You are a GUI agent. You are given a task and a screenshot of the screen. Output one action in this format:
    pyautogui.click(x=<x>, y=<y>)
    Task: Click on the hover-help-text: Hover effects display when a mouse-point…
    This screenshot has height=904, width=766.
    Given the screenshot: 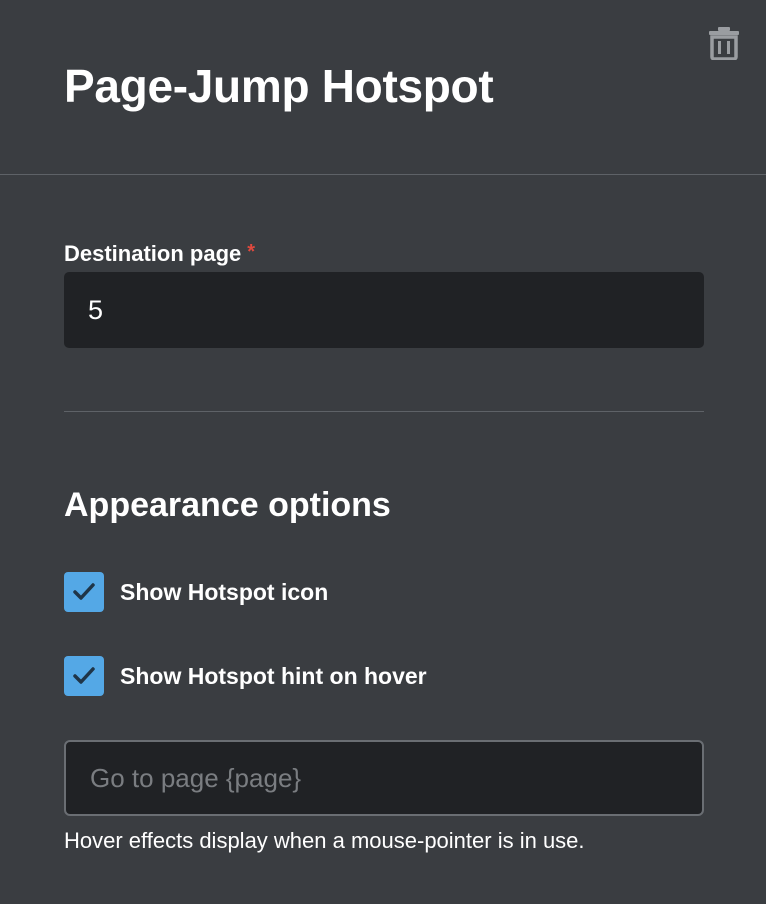 What is the action you would take?
    pyautogui.click(x=324, y=840)
    